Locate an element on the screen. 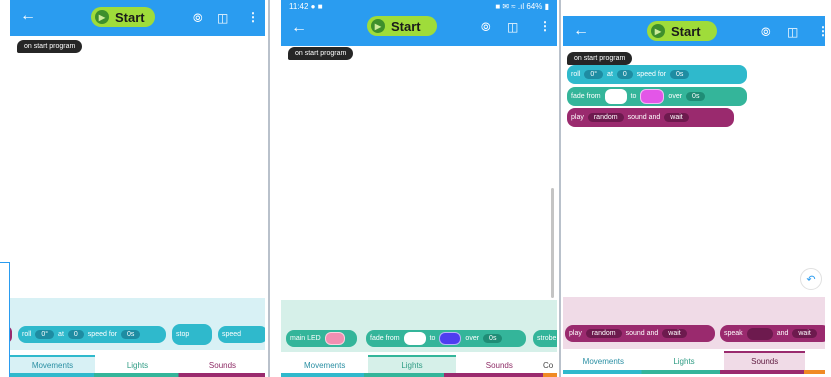  fade-over-label: over is located at coordinates (472, 338).